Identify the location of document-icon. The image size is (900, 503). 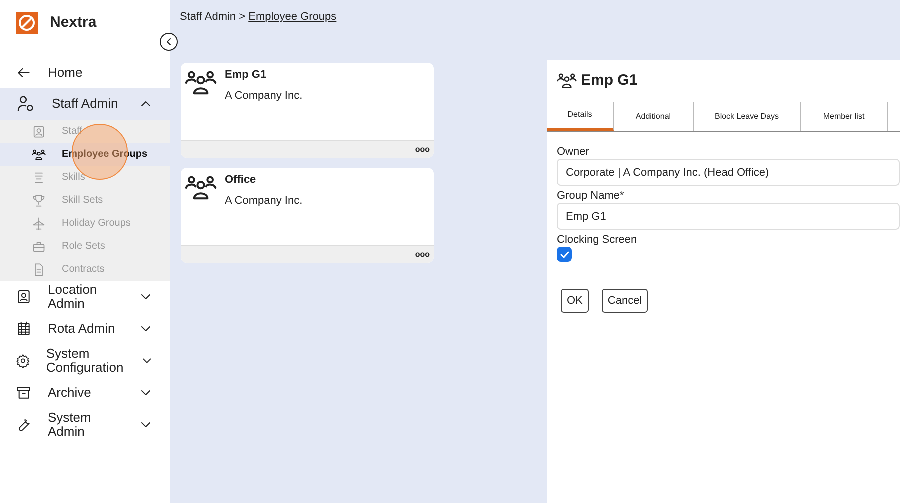
(39, 269).